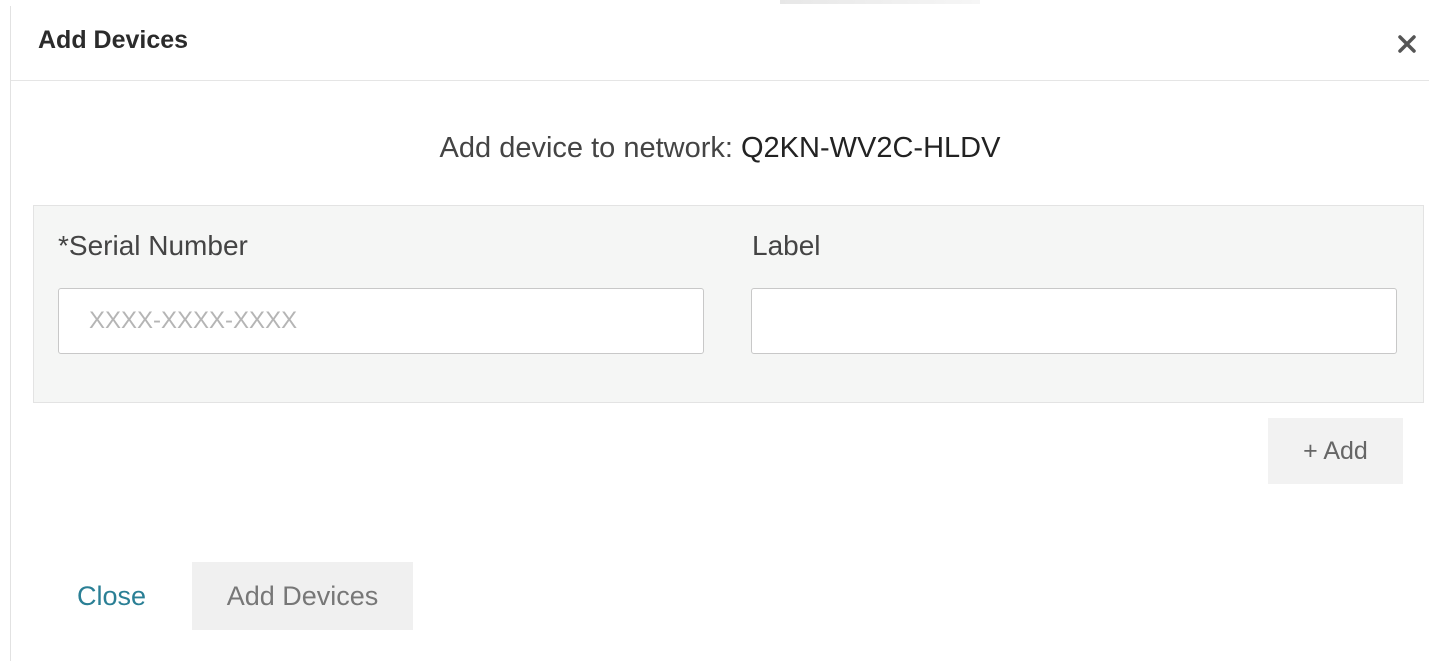  Describe the element at coordinates (113, 40) in the screenshot. I see `modal-title: Add Devices` at that location.